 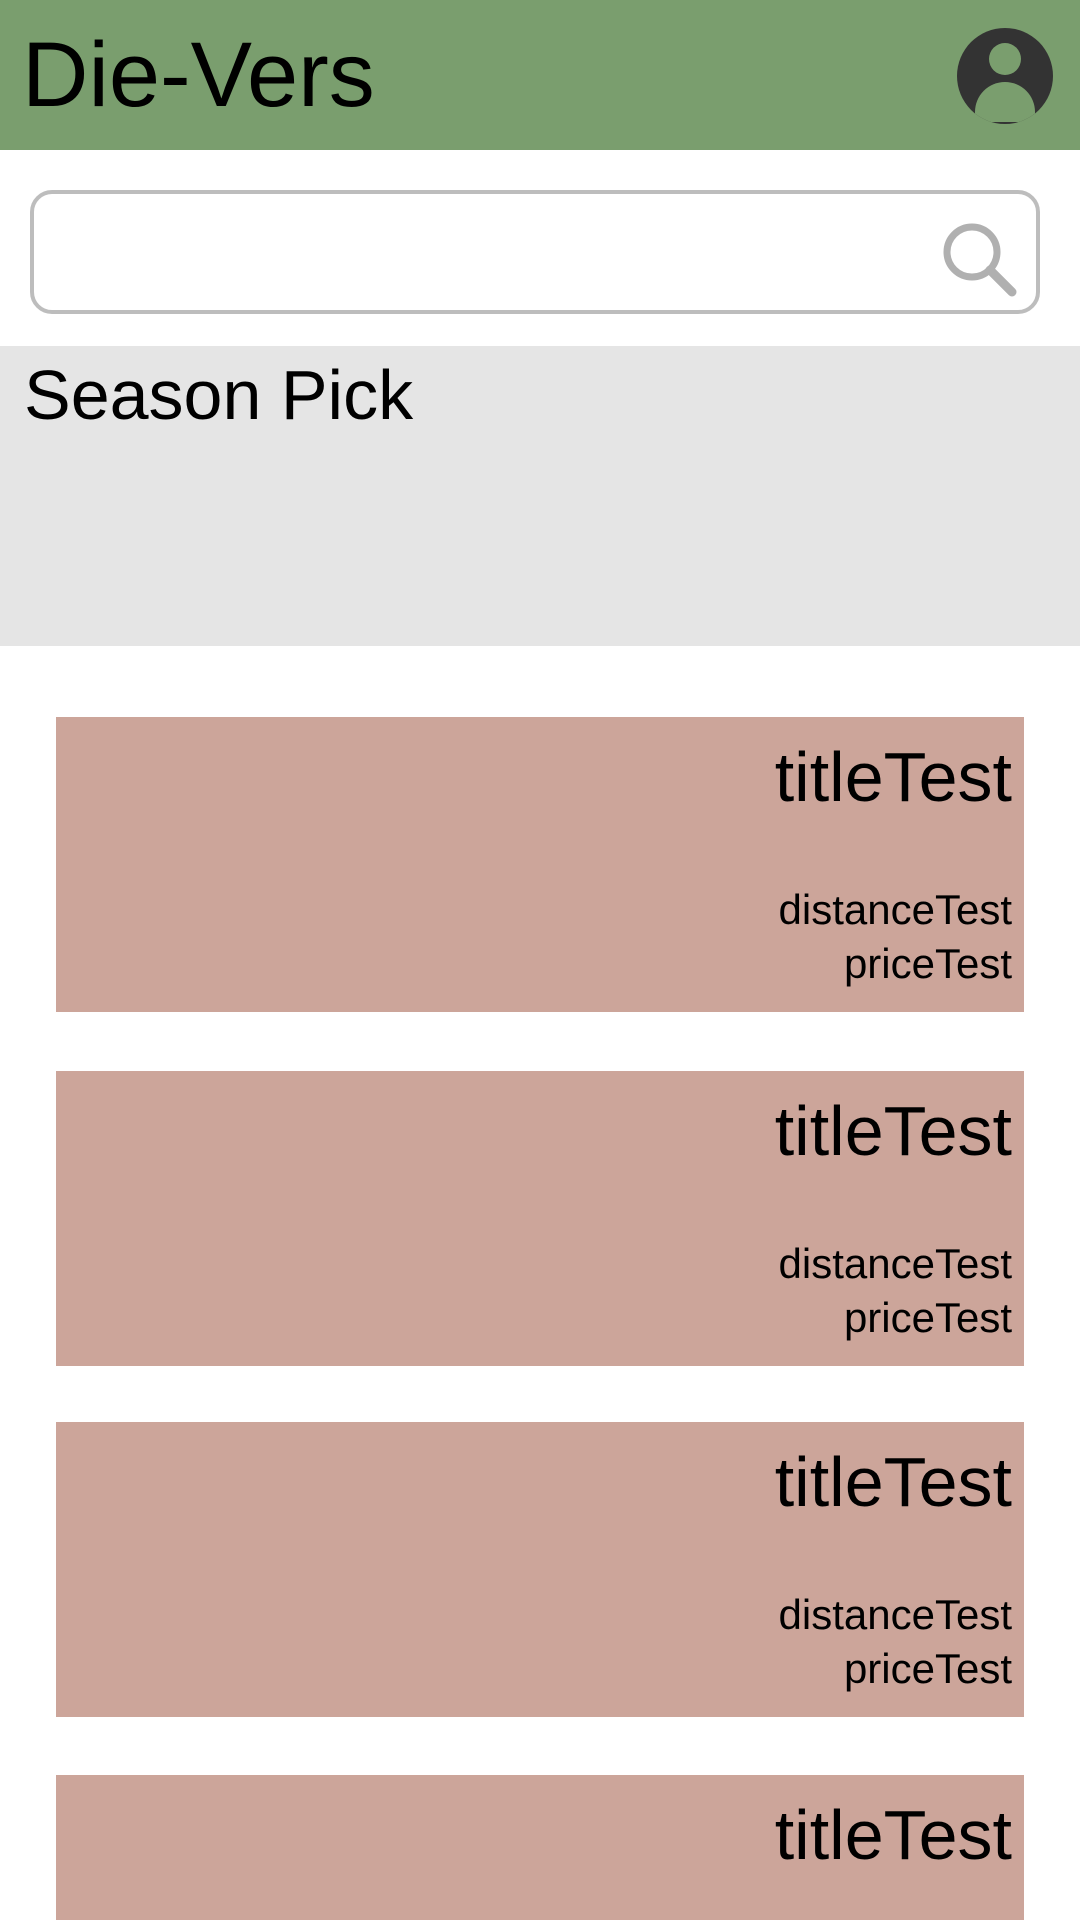 I want to click on account-circle-icon, so click(x=1005, y=76).